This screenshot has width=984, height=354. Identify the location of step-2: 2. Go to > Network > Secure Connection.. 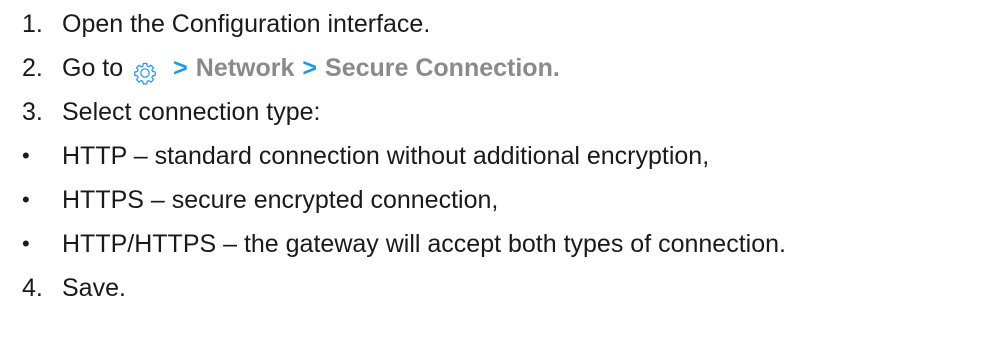
(280, 68).